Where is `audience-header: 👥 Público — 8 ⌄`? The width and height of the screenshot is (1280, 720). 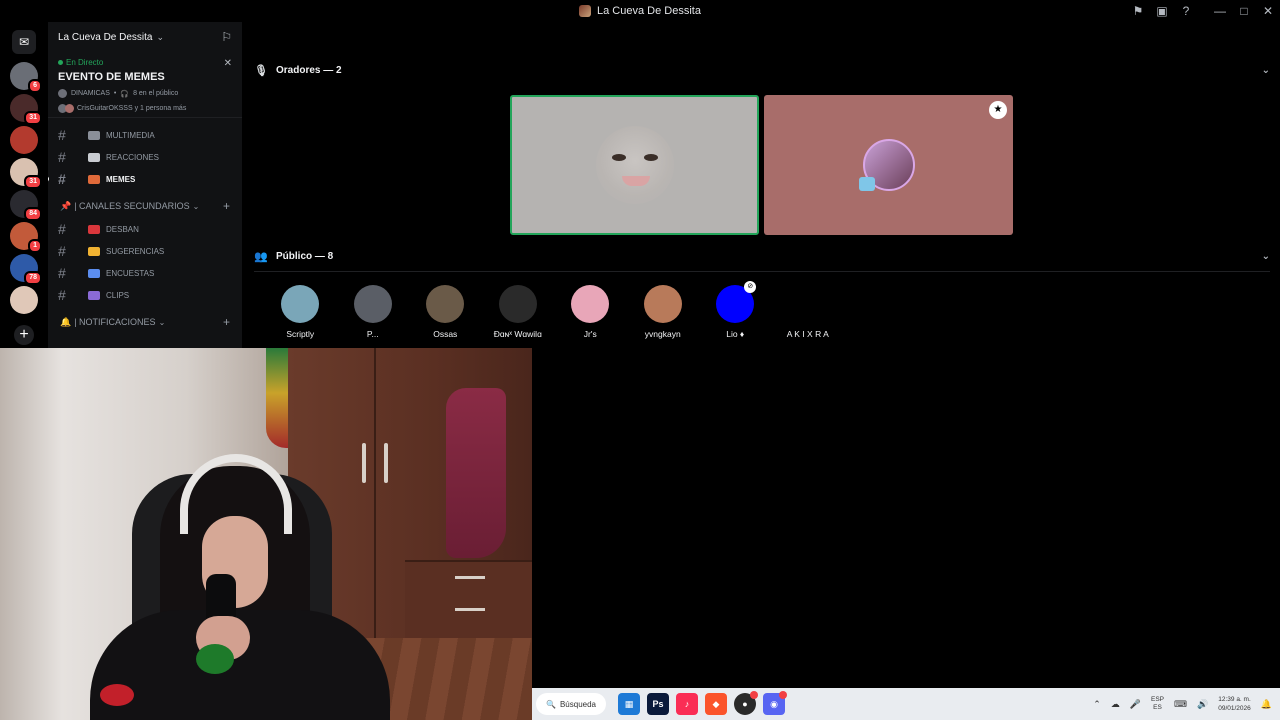 audience-header: 👥 Público — 8 ⌄ is located at coordinates (762, 256).